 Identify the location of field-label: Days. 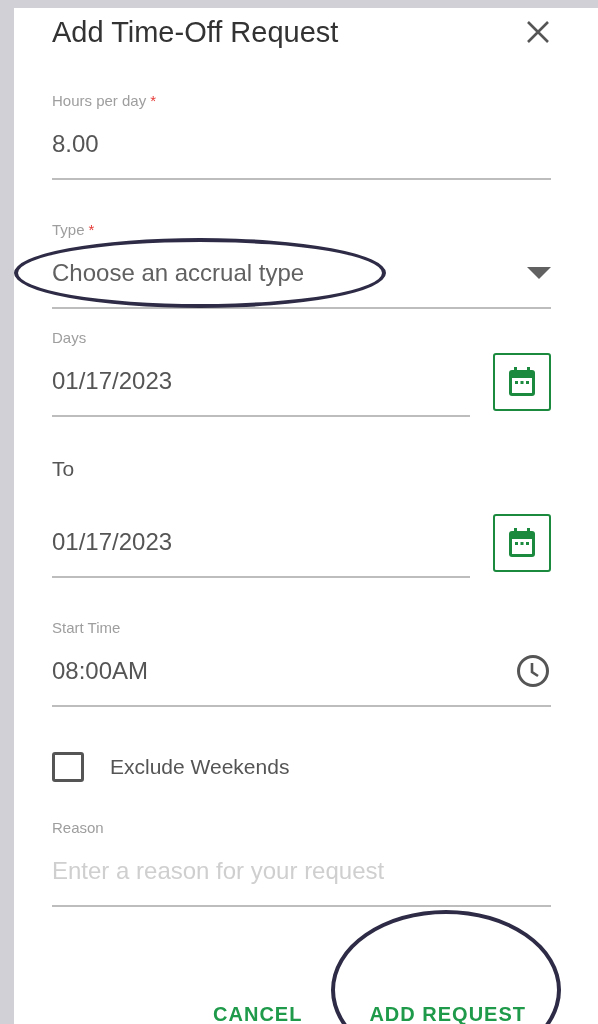
(69, 338).